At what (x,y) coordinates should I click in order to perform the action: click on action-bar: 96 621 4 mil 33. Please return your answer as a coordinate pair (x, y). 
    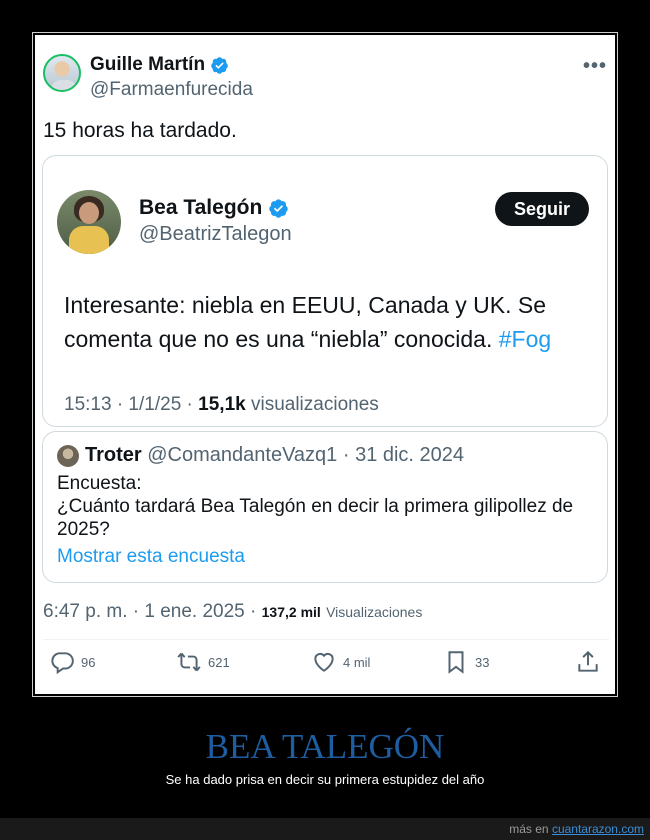
    Looking at the image, I should click on (325, 666).